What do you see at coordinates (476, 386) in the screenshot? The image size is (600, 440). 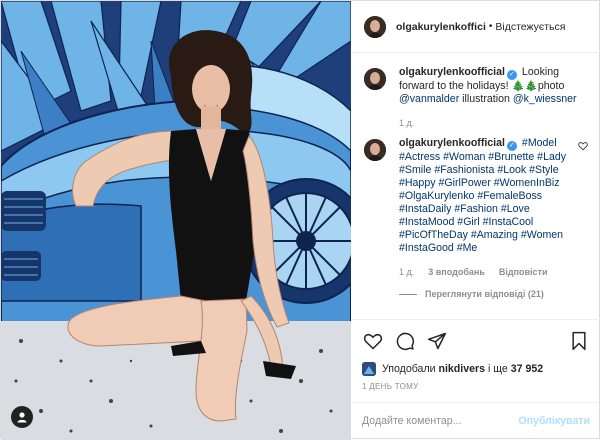 I see `post-timestamp: 1 ДЕНЬ ТОМУ` at bounding box center [476, 386].